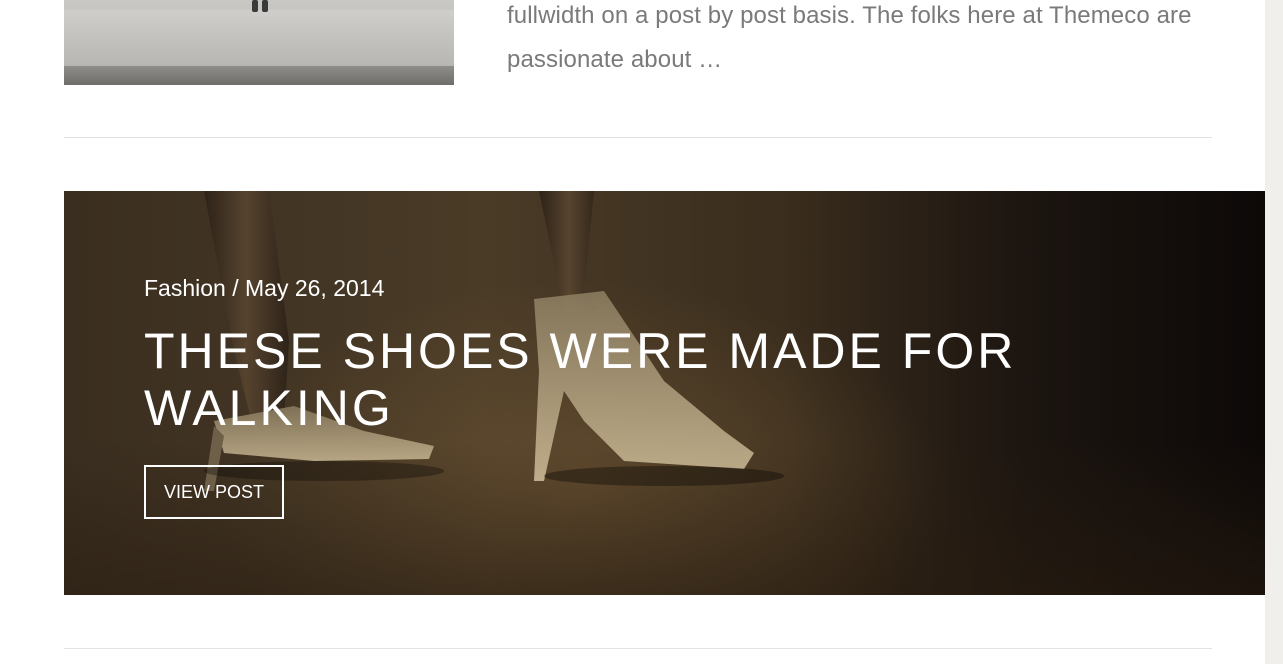  What do you see at coordinates (1274, 332) in the screenshot?
I see `page-gutter` at bounding box center [1274, 332].